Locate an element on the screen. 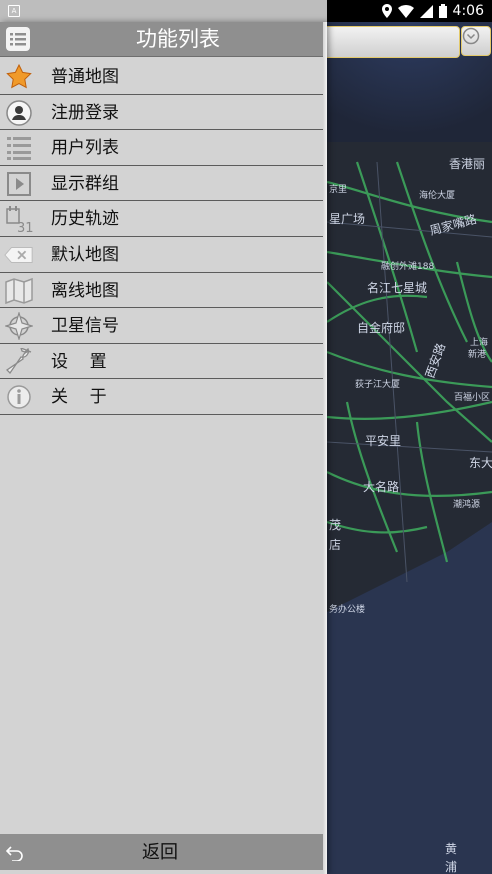 This screenshot has width=492, height=874. menu-item-label: 注册登录 is located at coordinates (85, 112).